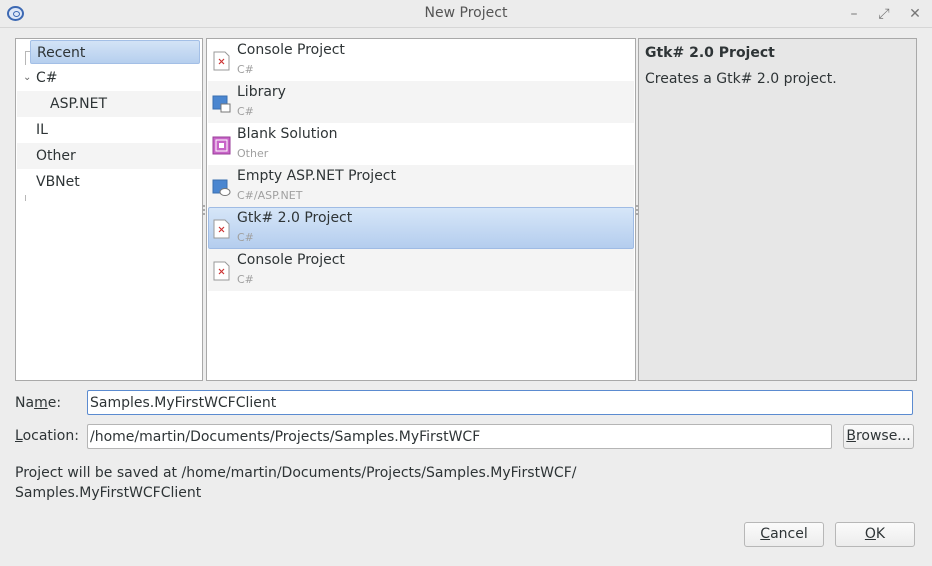 This screenshot has width=932, height=566. What do you see at coordinates (884, 14) in the screenshot?
I see `maximize-icon: ⤢` at bounding box center [884, 14].